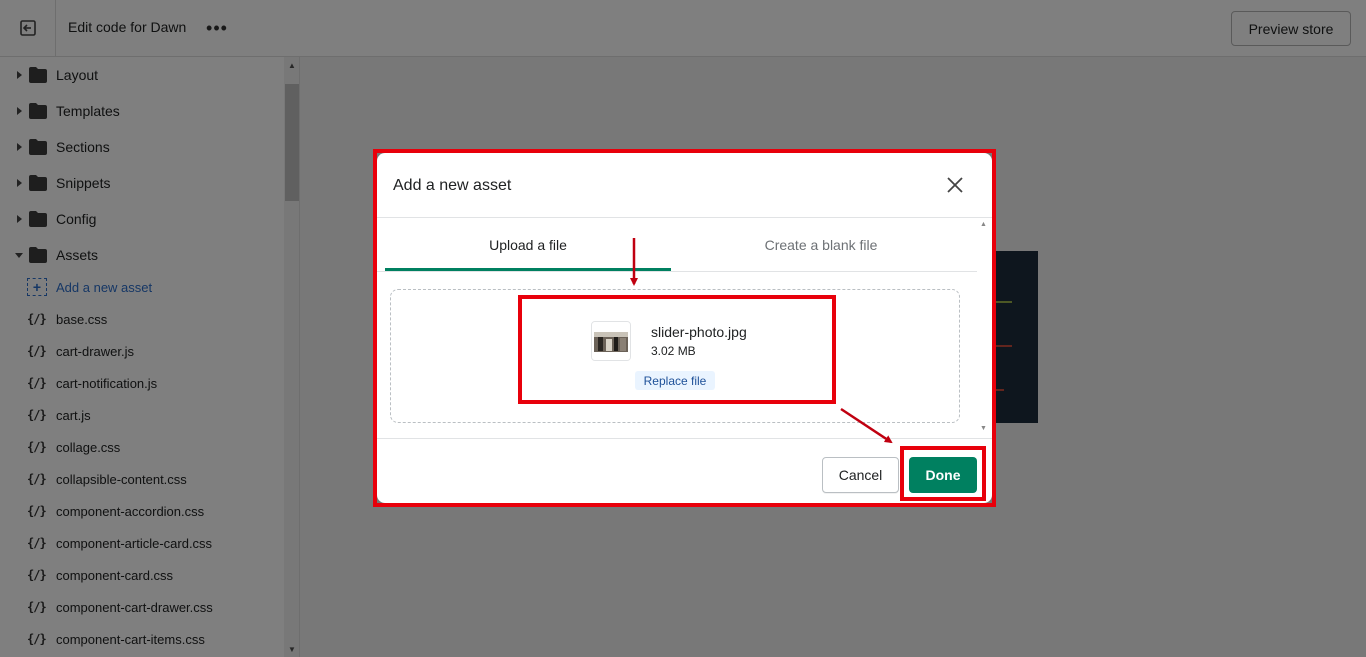 This screenshot has width=1366, height=657. Describe the element at coordinates (677, 349) in the screenshot. I see `uploaded-file-highlight-box` at that location.